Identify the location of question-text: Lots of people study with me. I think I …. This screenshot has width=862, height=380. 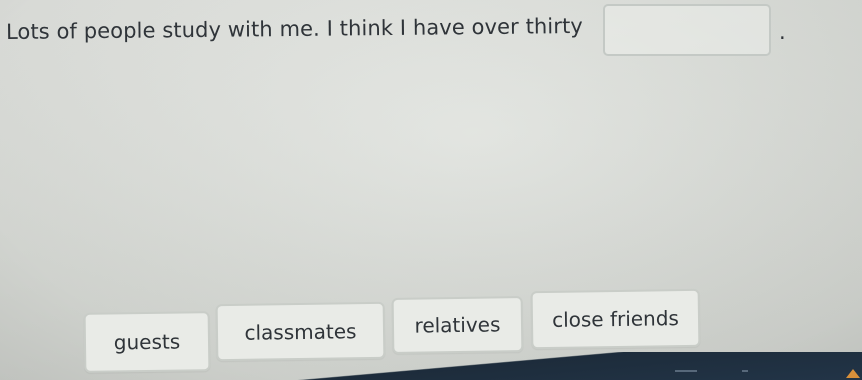
(294, 29).